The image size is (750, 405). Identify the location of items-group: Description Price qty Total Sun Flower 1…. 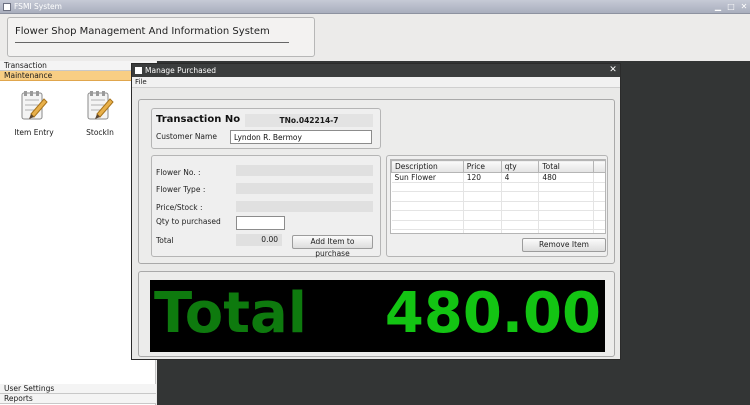
(497, 206).